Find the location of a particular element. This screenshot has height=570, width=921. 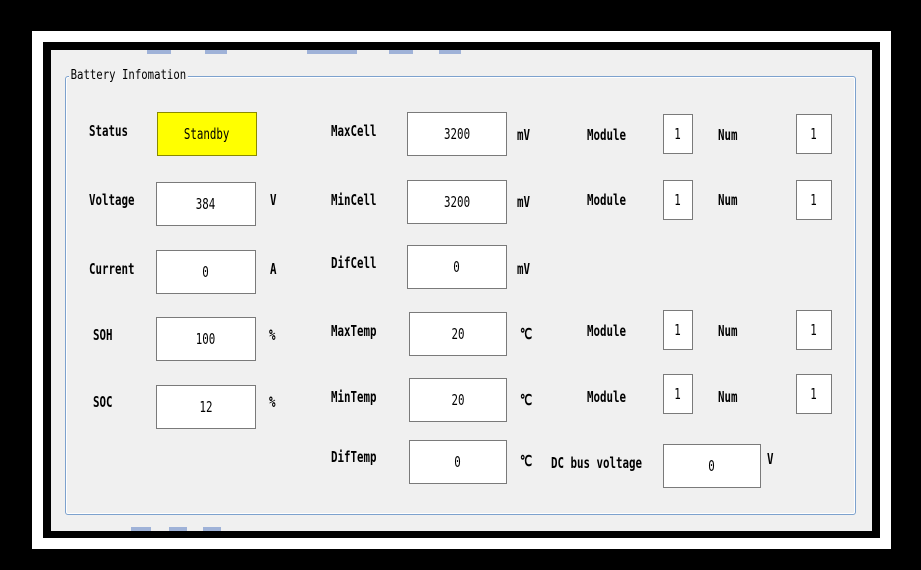

maxtemp-label: MaxTemp is located at coordinates (354, 331).